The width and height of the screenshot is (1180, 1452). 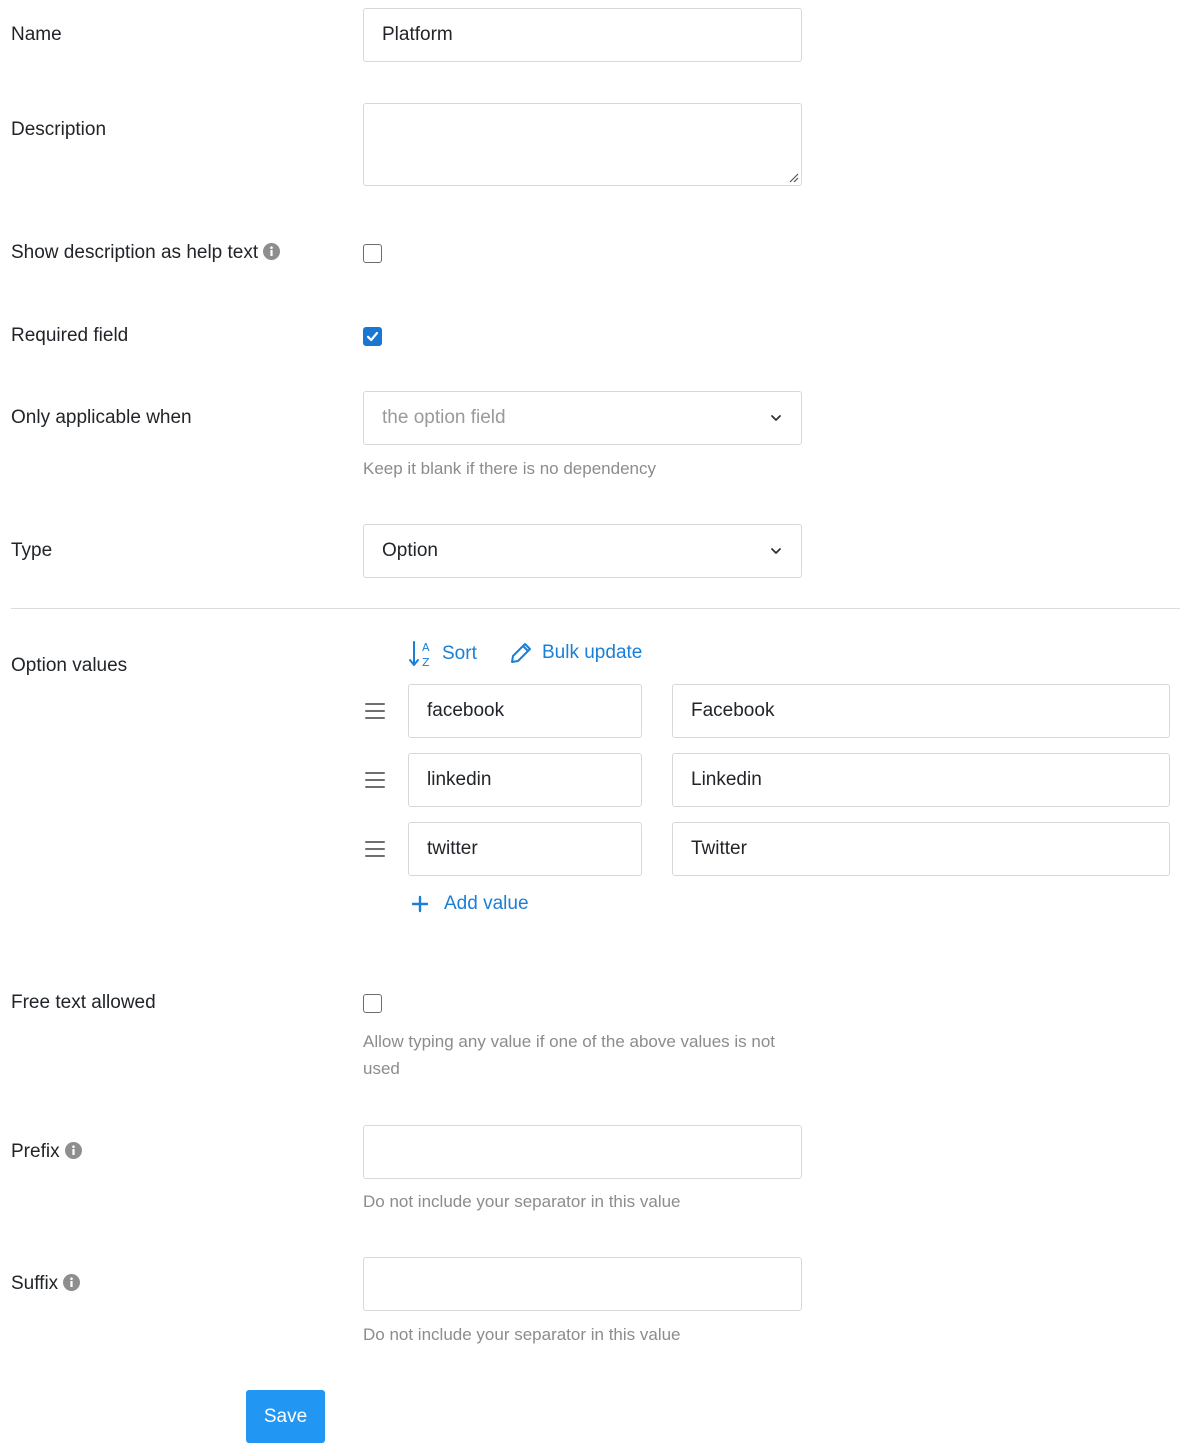 I want to click on svg-text: A, so click(x=426, y=647).